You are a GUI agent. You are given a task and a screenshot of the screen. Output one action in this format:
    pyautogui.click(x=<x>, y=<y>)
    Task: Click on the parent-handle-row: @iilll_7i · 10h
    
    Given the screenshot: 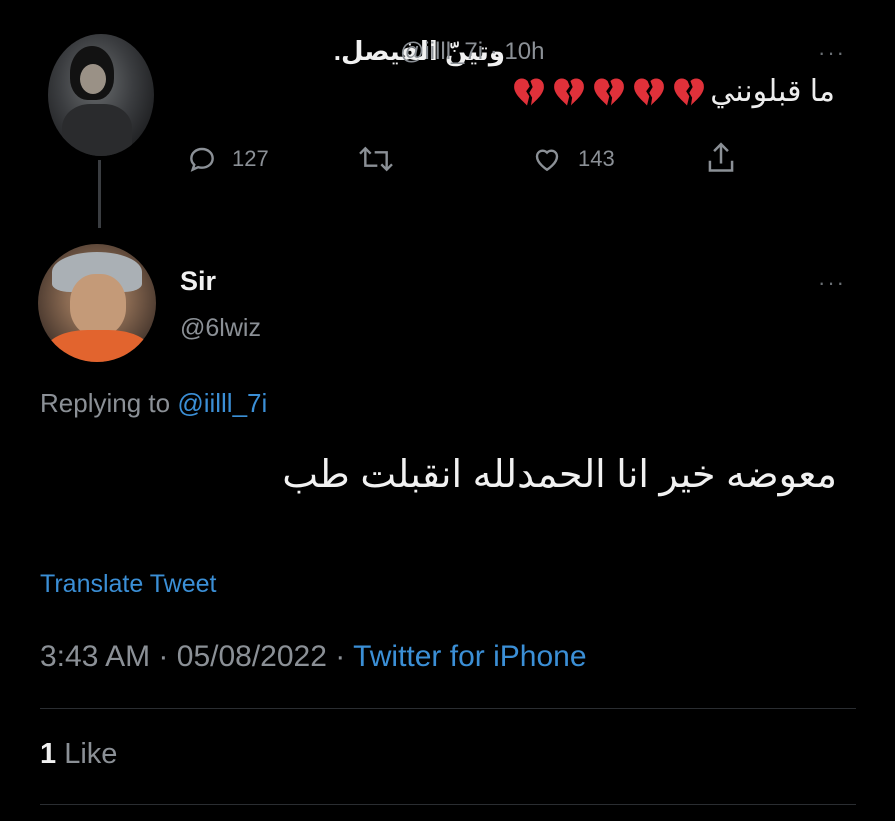 What is the action you would take?
    pyautogui.click(x=472, y=52)
    